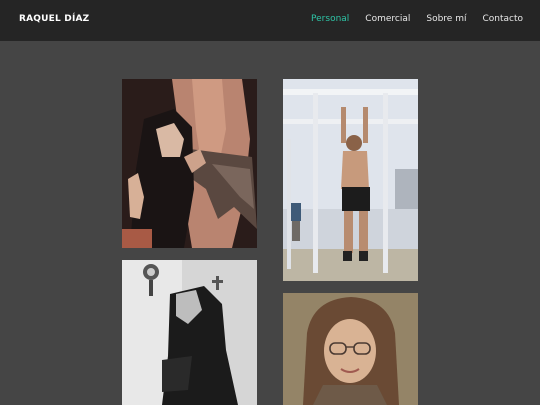  I want to click on nav-item-sobre-mi: Sobre mí, so click(446, 19).